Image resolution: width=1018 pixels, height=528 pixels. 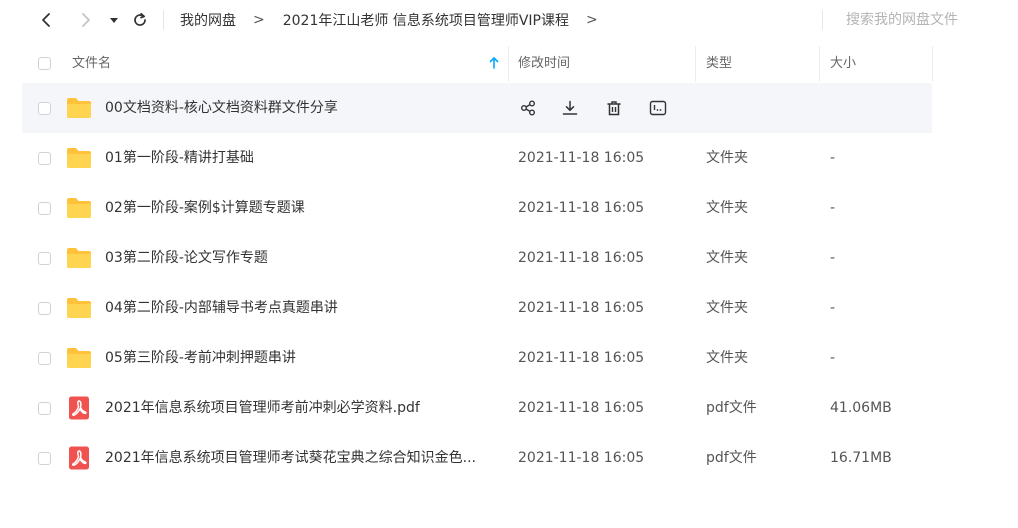 What do you see at coordinates (186, 258) in the screenshot?
I see `file-name: 03第二阶段-论文写作专题` at bounding box center [186, 258].